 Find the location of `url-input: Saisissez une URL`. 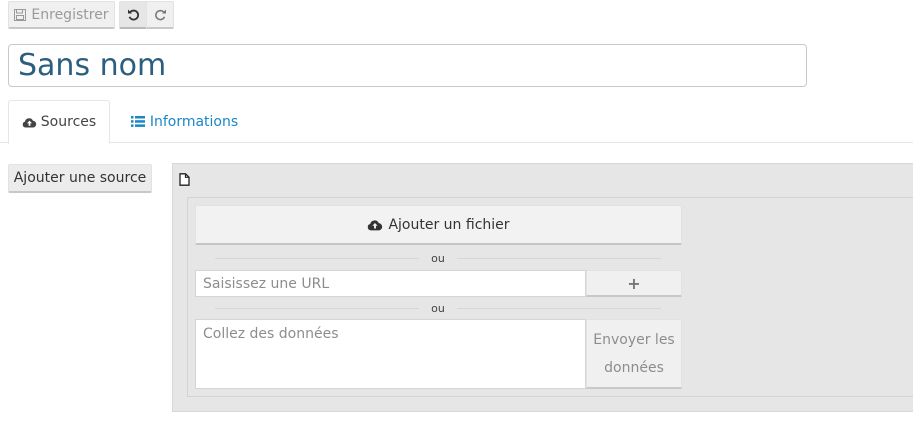

url-input: Saisissez une URL is located at coordinates (390, 283).